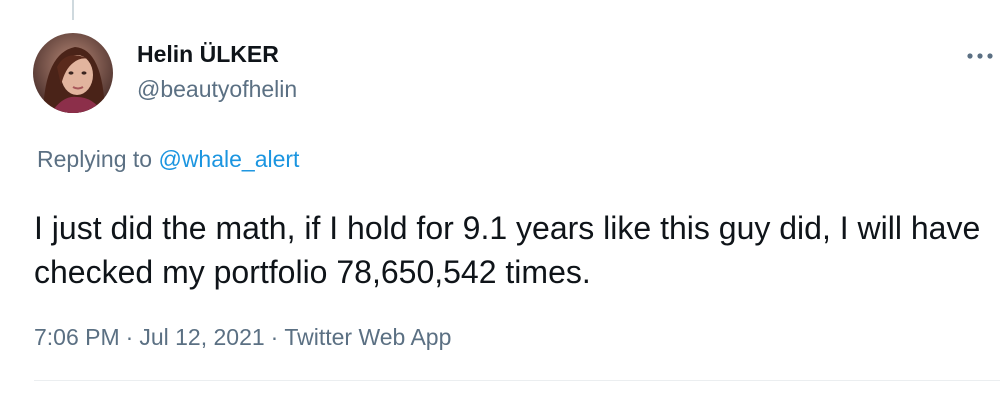  Describe the element at coordinates (208, 54) in the screenshot. I see `display-name: Helin ÜLKER` at that location.